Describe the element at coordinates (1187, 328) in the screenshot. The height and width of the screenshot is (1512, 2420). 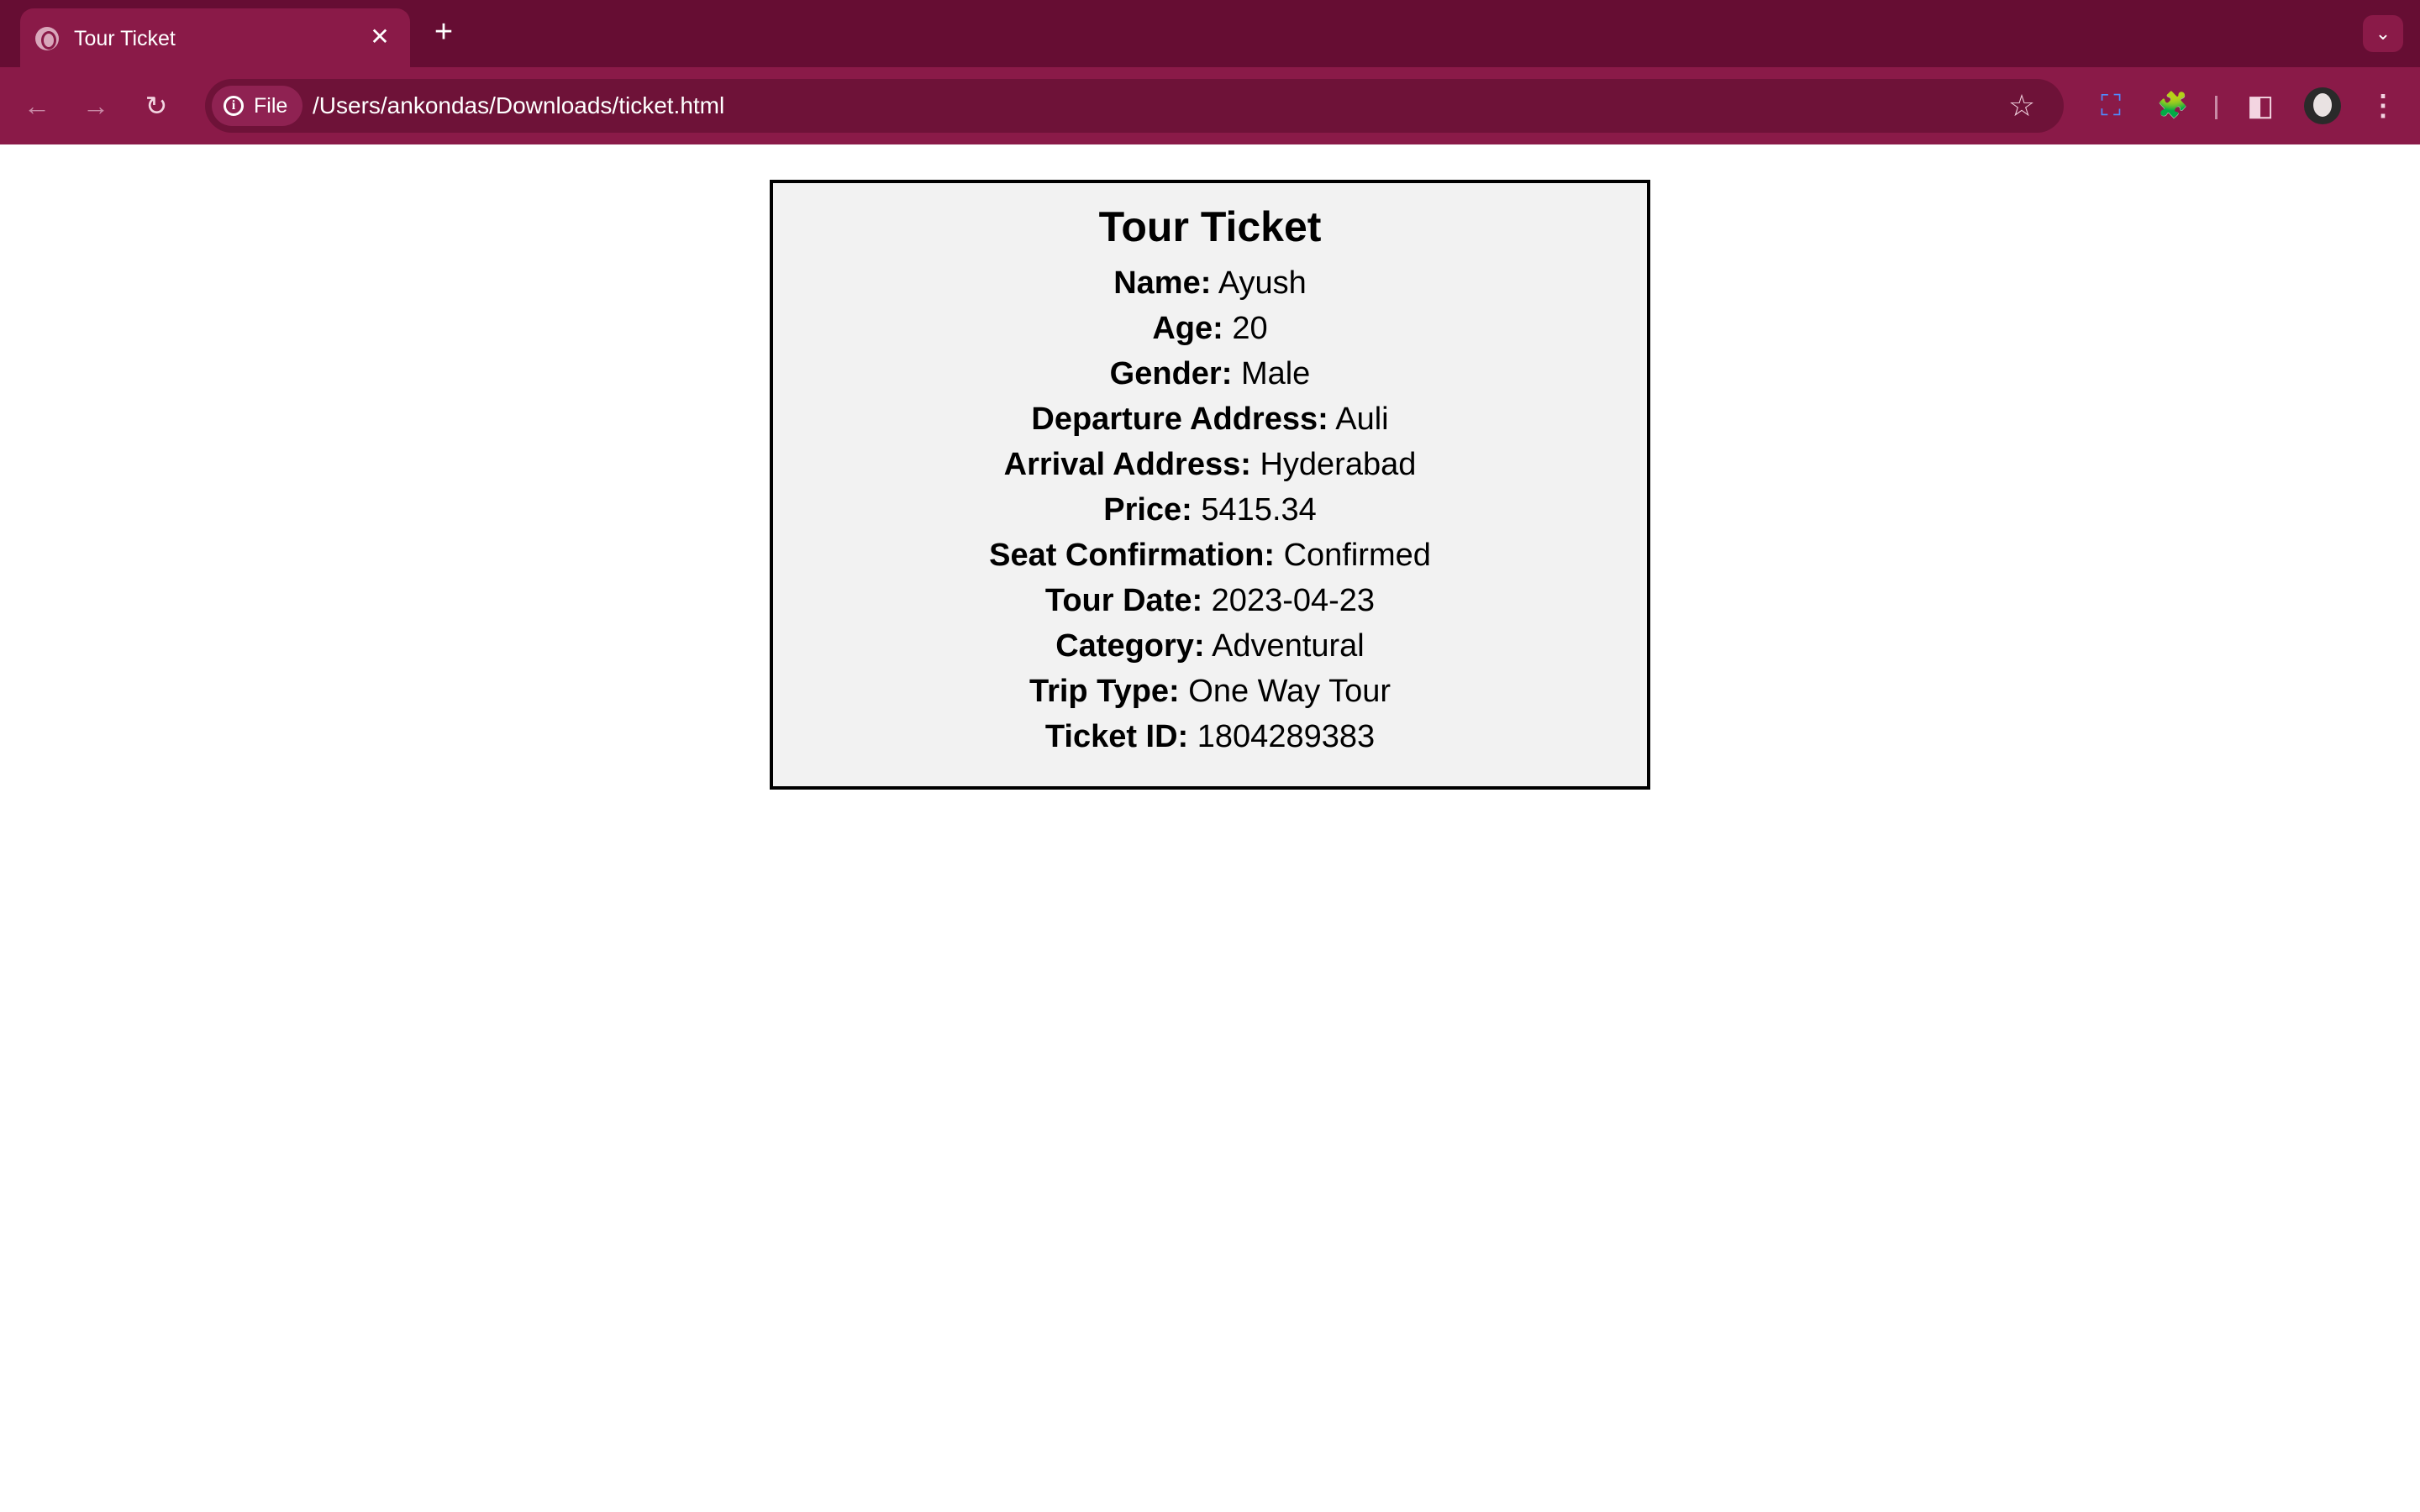
I see `field-label: Age:` at that location.